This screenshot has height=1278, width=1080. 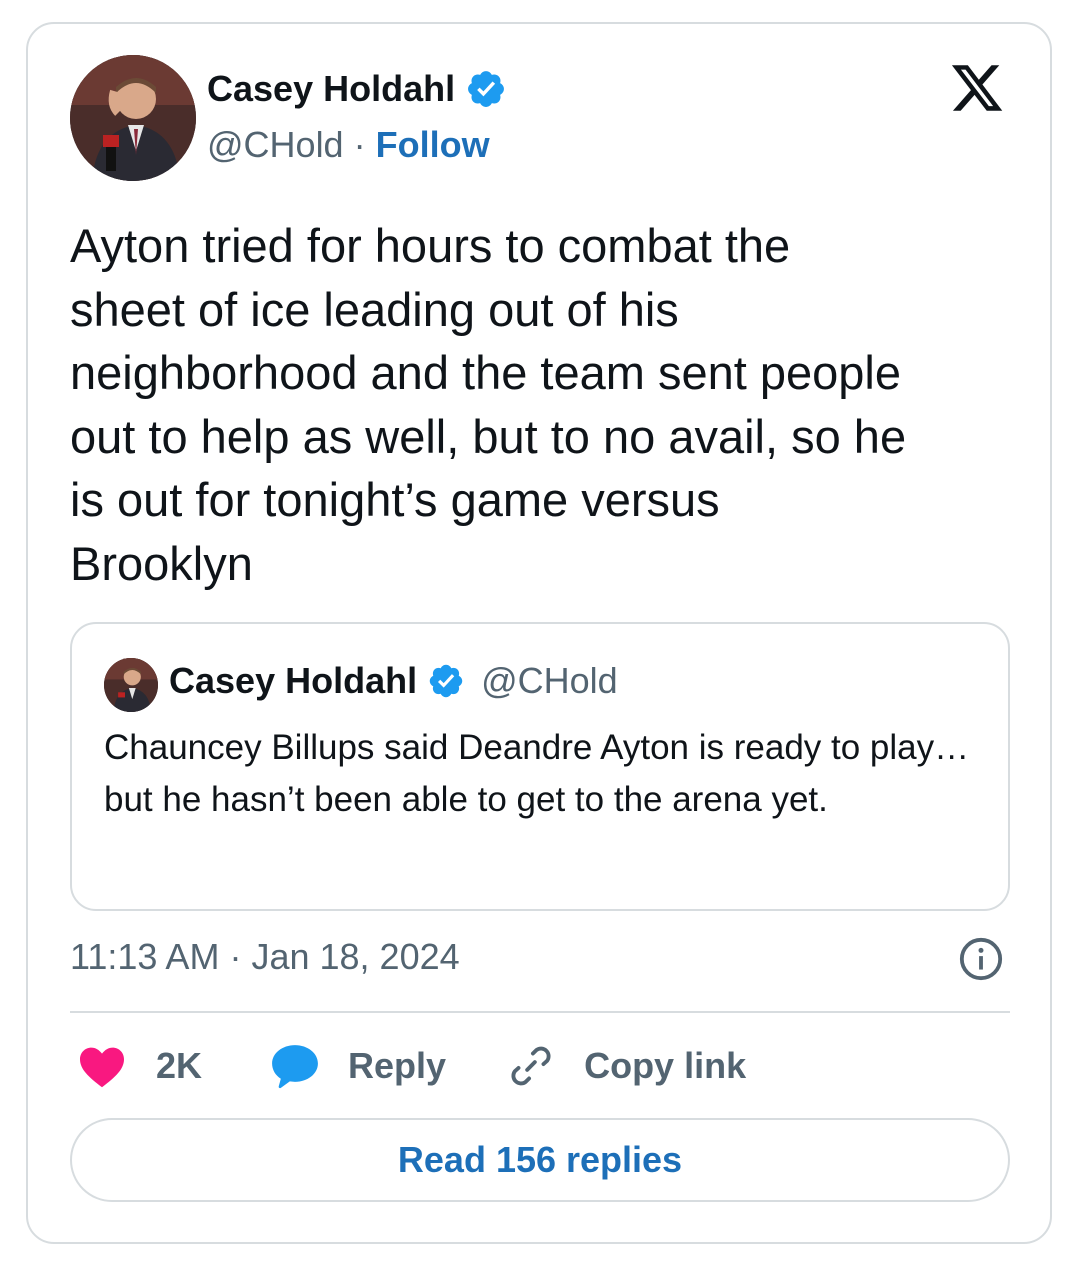 What do you see at coordinates (549, 680) in the screenshot?
I see `quoted-author-handle: @CHold` at bounding box center [549, 680].